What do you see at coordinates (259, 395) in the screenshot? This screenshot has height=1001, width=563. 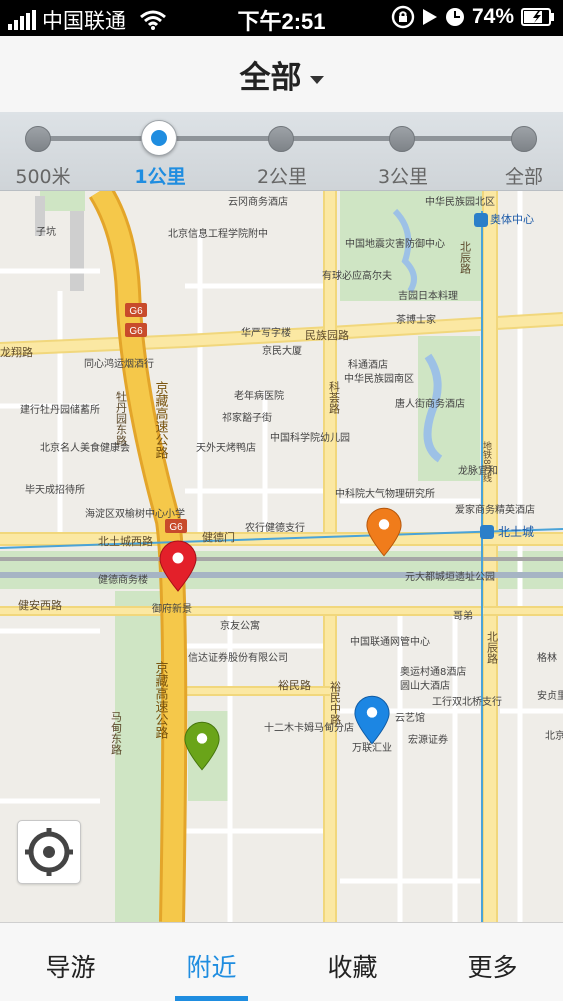 I see `poi-label: 老年病医院` at bounding box center [259, 395].